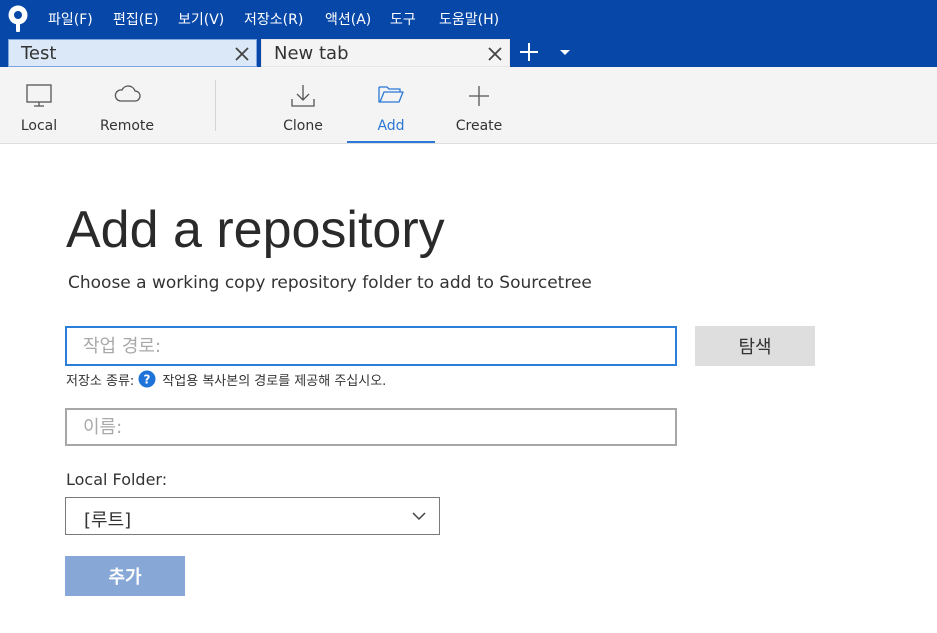  I want to click on toolbar-remote-button: Remote, so click(127, 105).